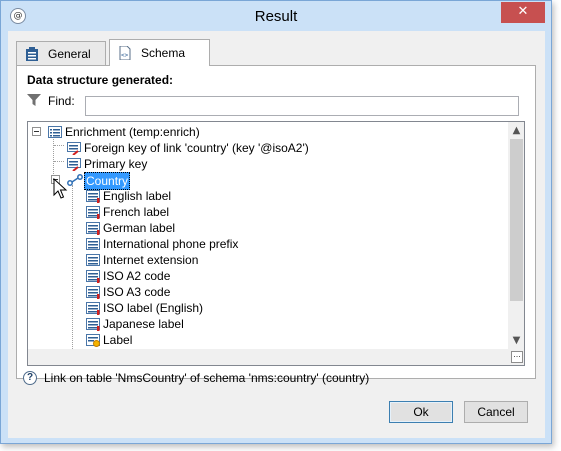  What do you see at coordinates (180, 228) in the screenshot?
I see `tree-item-field: German label` at bounding box center [180, 228].